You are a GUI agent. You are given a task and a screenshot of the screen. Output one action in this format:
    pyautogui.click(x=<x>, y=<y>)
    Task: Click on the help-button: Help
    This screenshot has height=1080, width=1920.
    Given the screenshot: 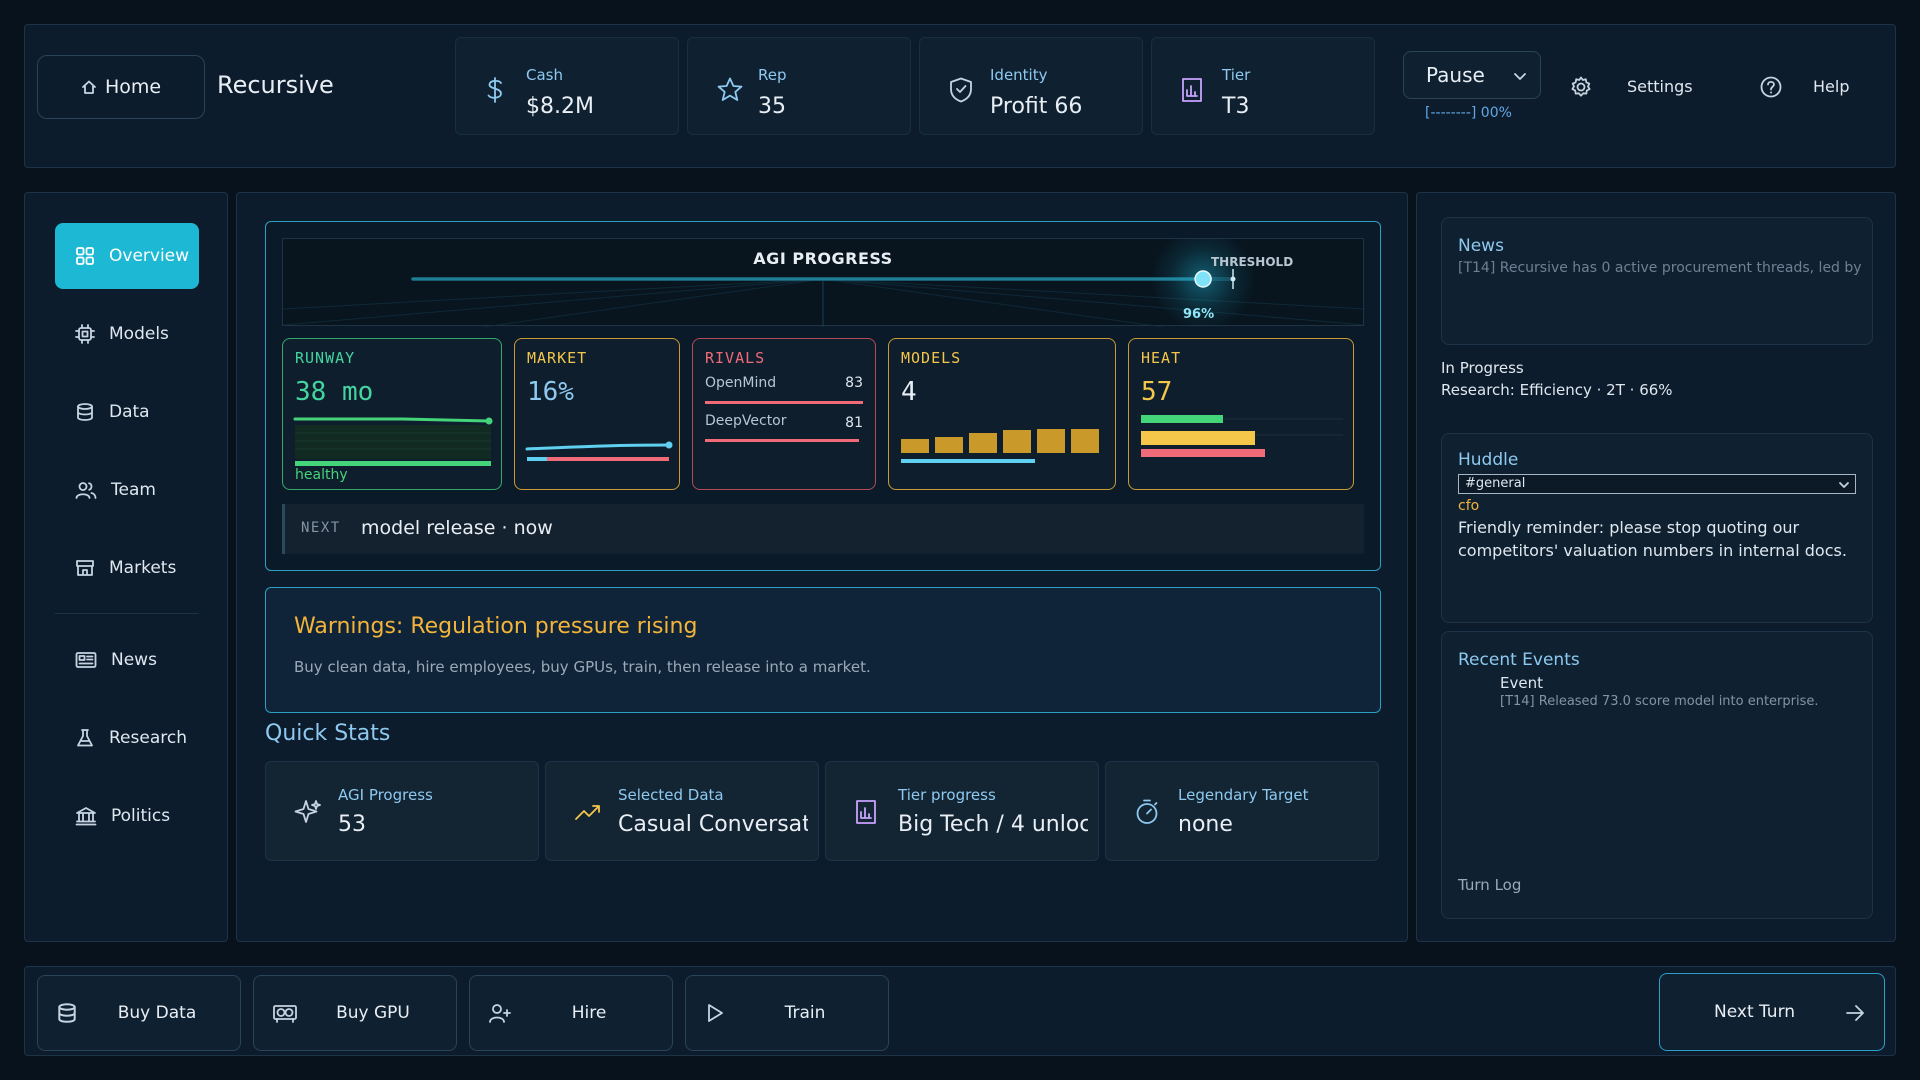 What is the action you would take?
    pyautogui.click(x=1831, y=86)
    